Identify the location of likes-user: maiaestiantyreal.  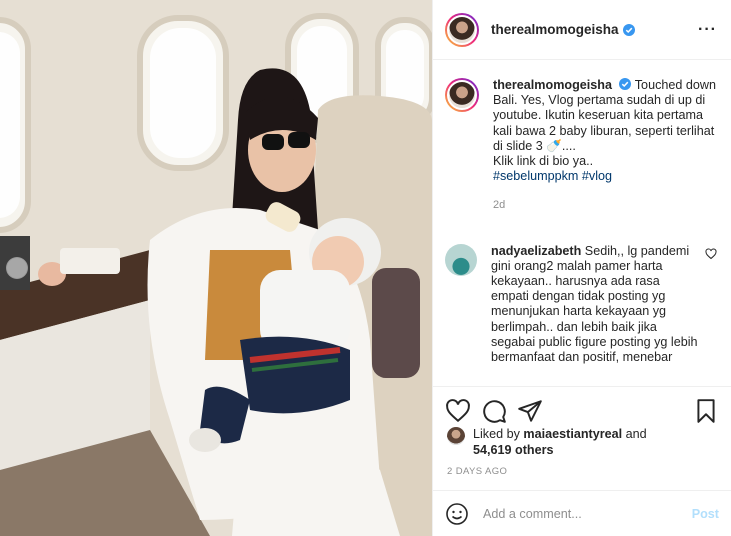
(572, 434).